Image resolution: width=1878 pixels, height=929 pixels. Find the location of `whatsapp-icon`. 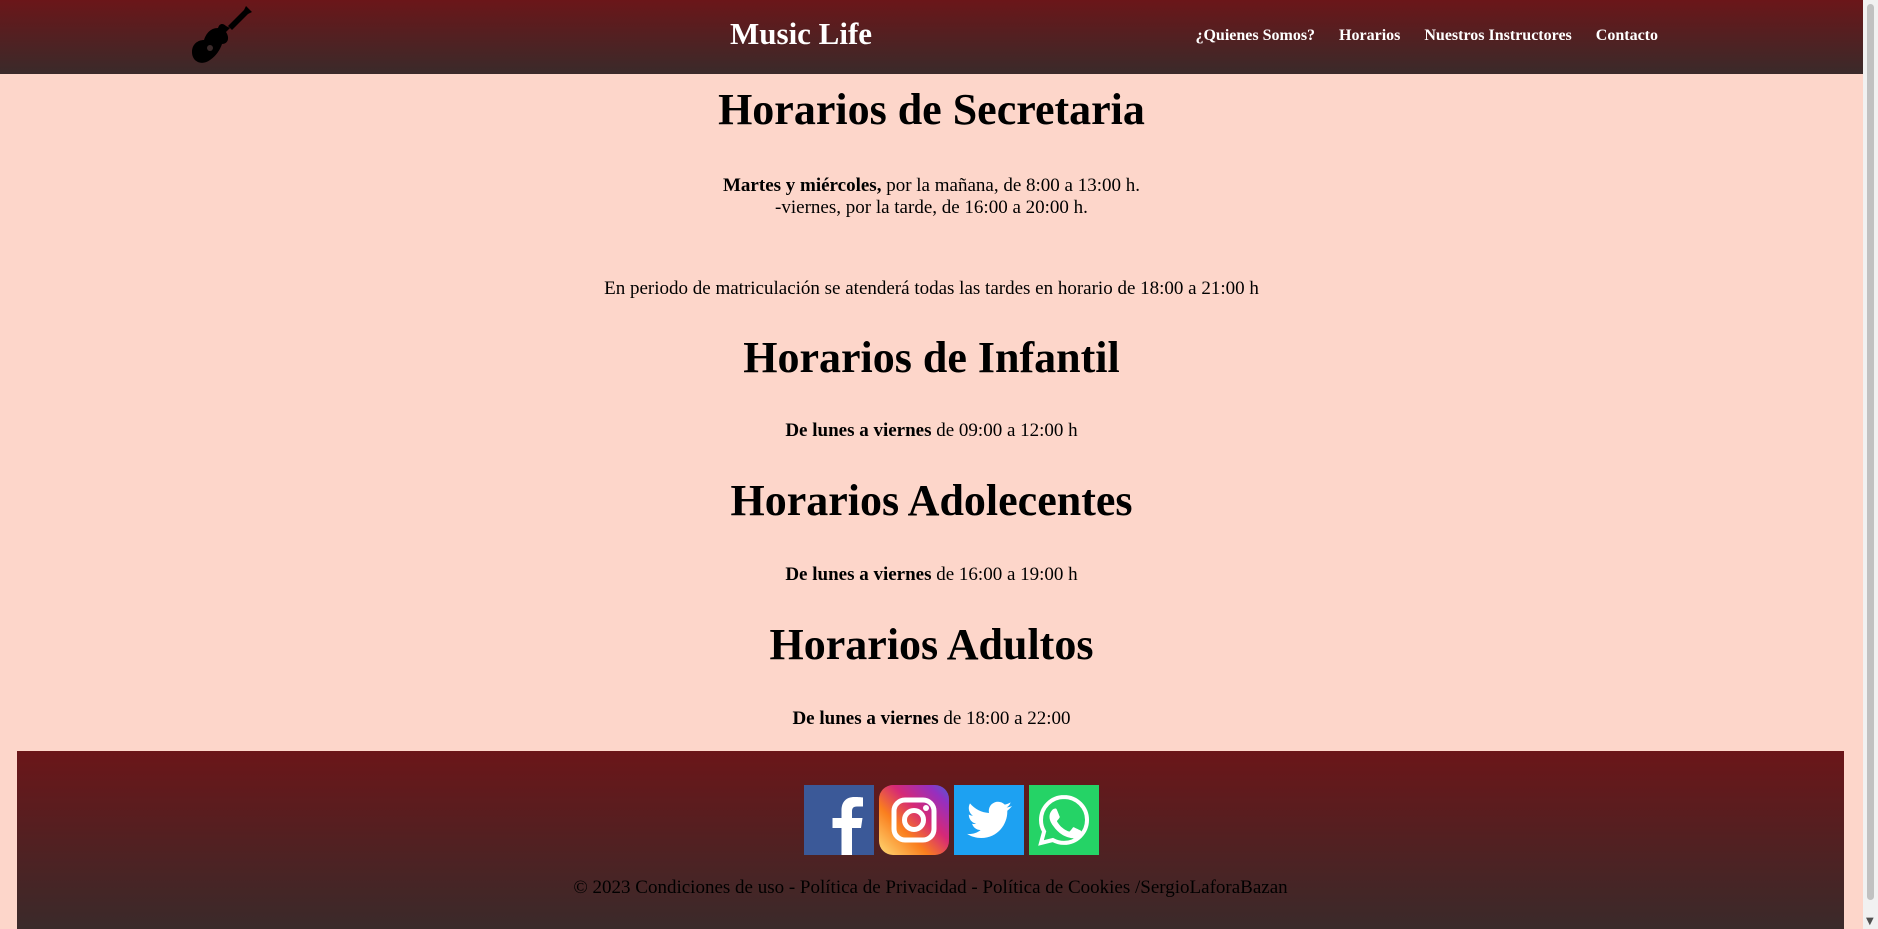

whatsapp-icon is located at coordinates (1064, 820).